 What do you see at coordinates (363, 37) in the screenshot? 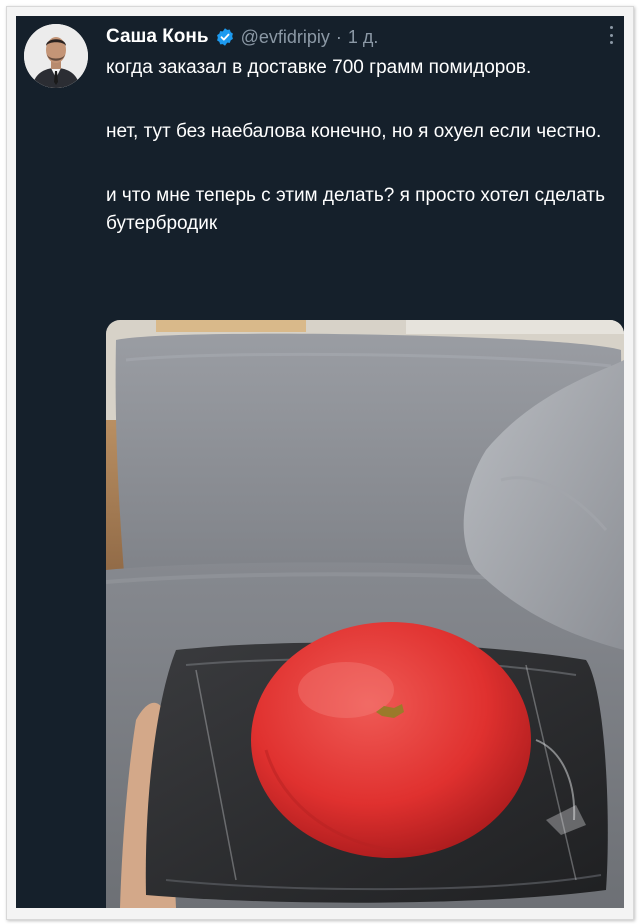
I see `tweet-timestamp: 1 д.` at bounding box center [363, 37].